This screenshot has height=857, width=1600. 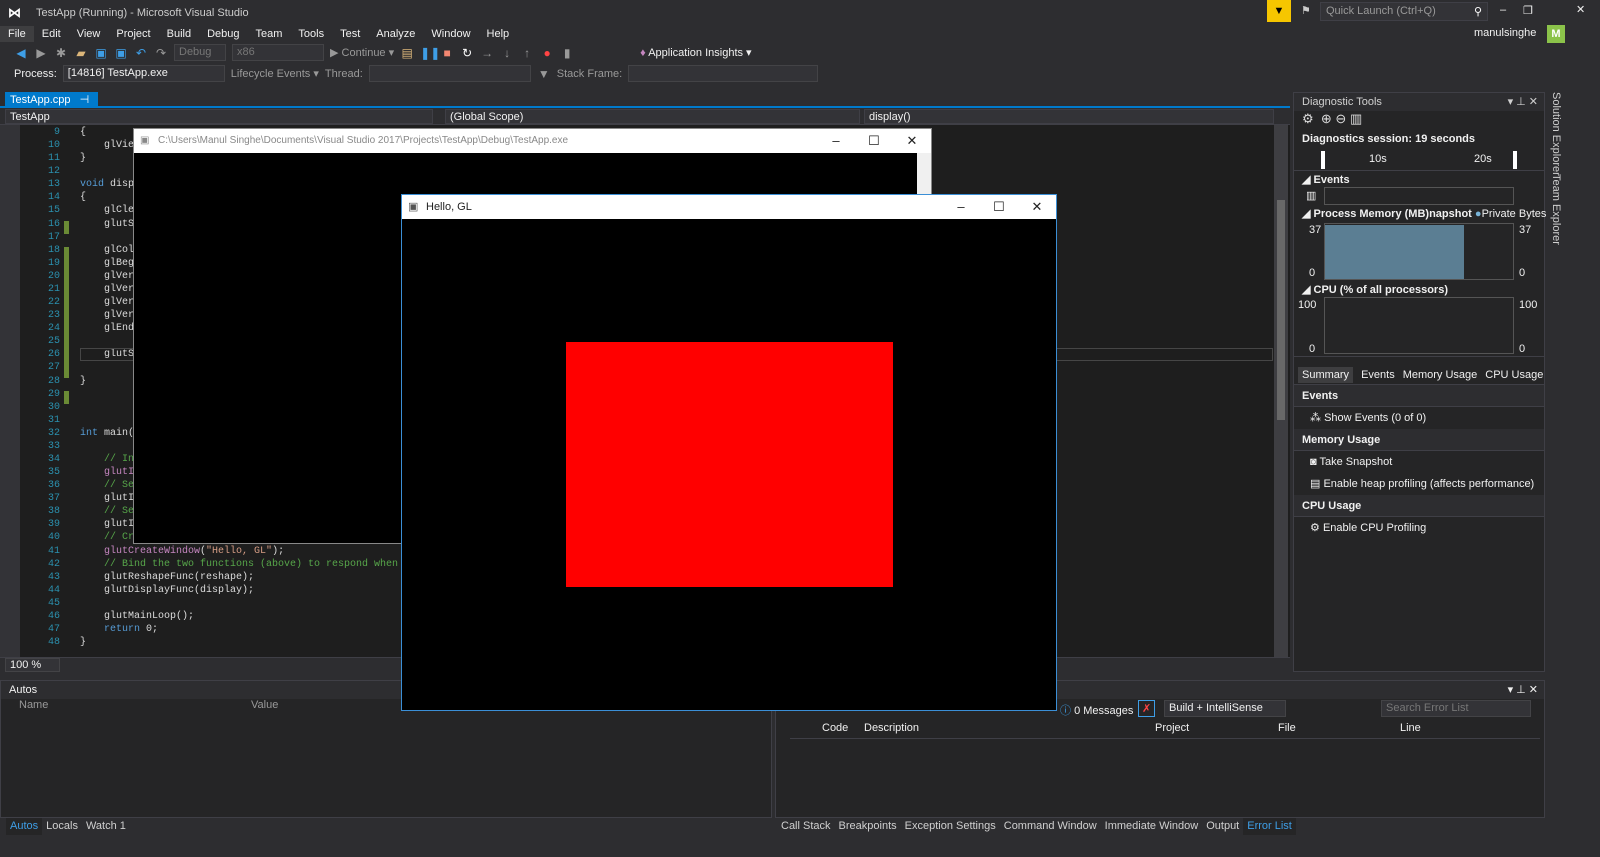 What do you see at coordinates (62, 826) in the screenshot?
I see `tab-locals: Locals` at bounding box center [62, 826].